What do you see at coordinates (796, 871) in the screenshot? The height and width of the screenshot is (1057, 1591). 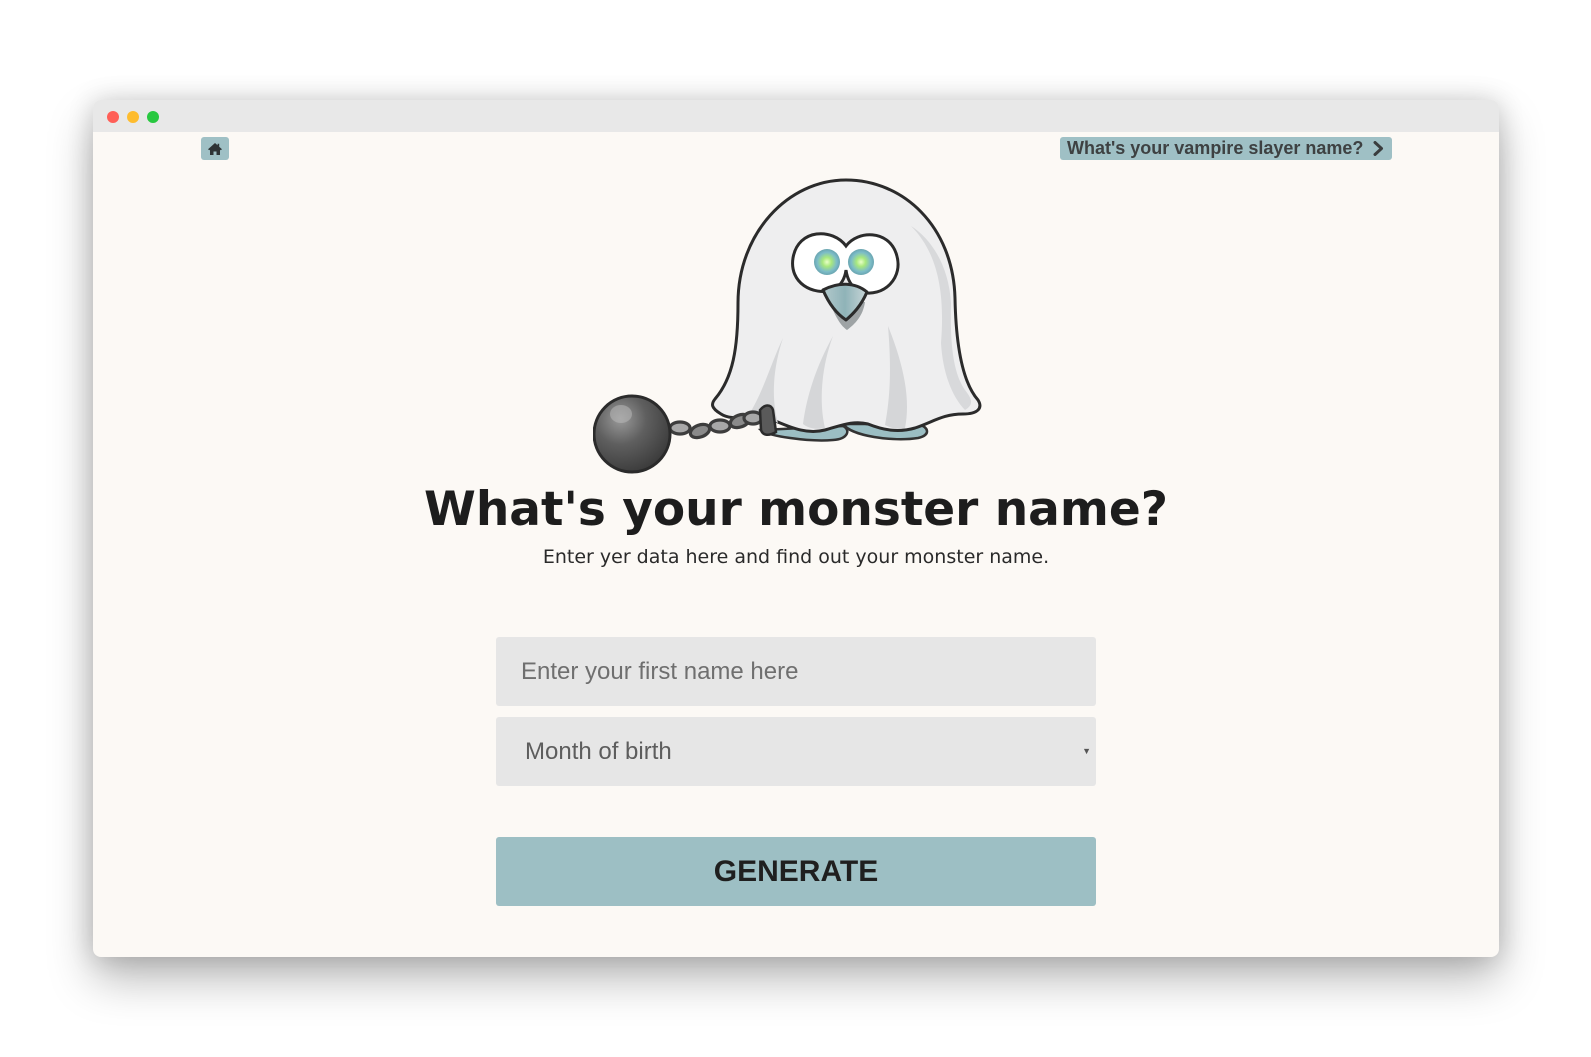 I see `generate-button: GENERATE` at bounding box center [796, 871].